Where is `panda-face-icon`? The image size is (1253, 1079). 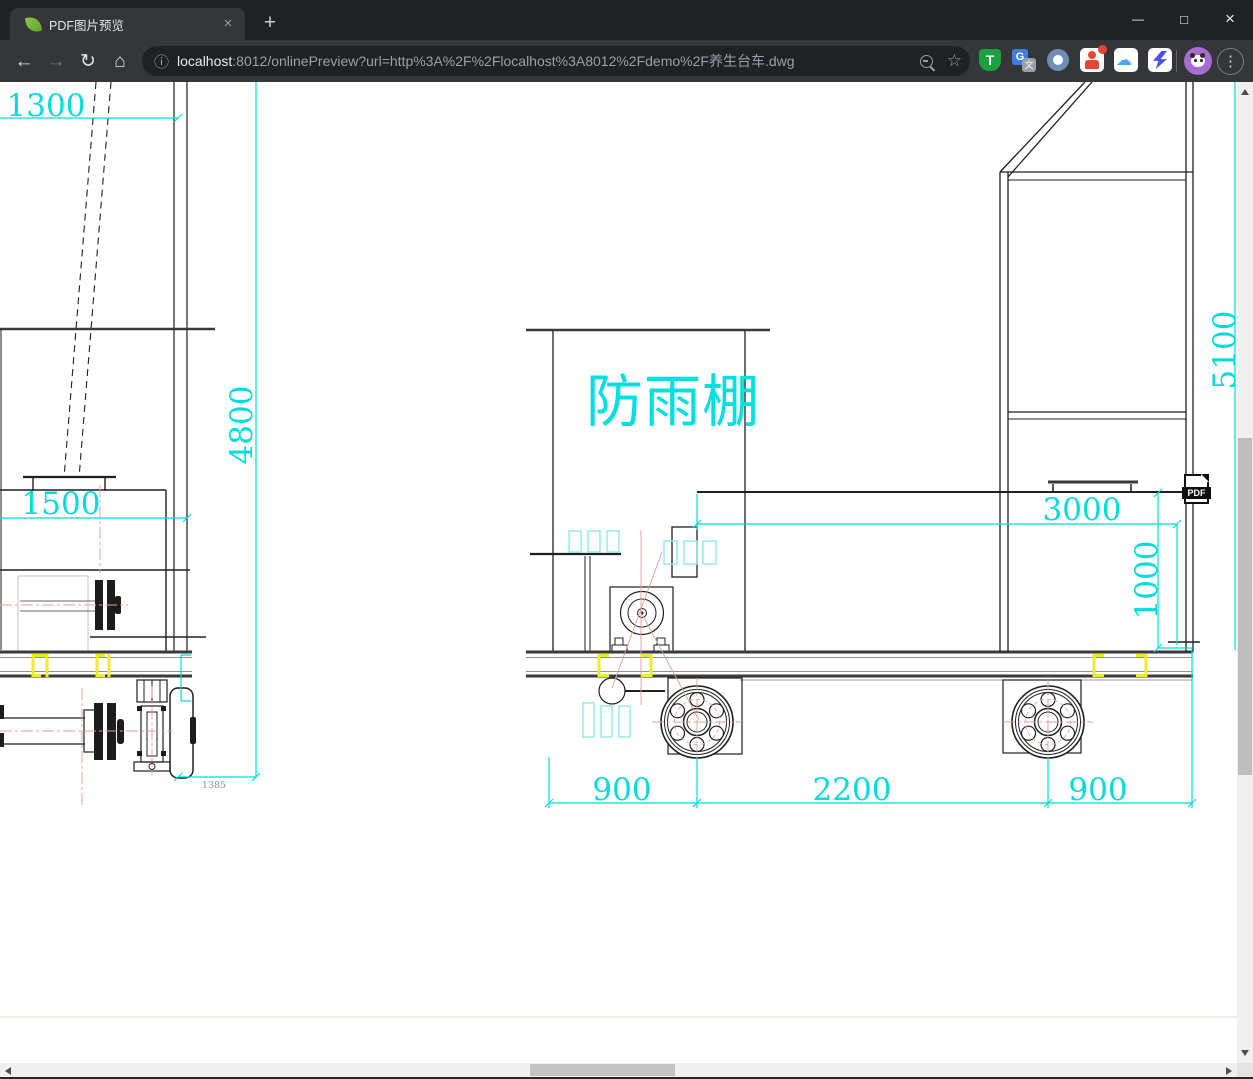
panda-face-icon is located at coordinates (1197, 60).